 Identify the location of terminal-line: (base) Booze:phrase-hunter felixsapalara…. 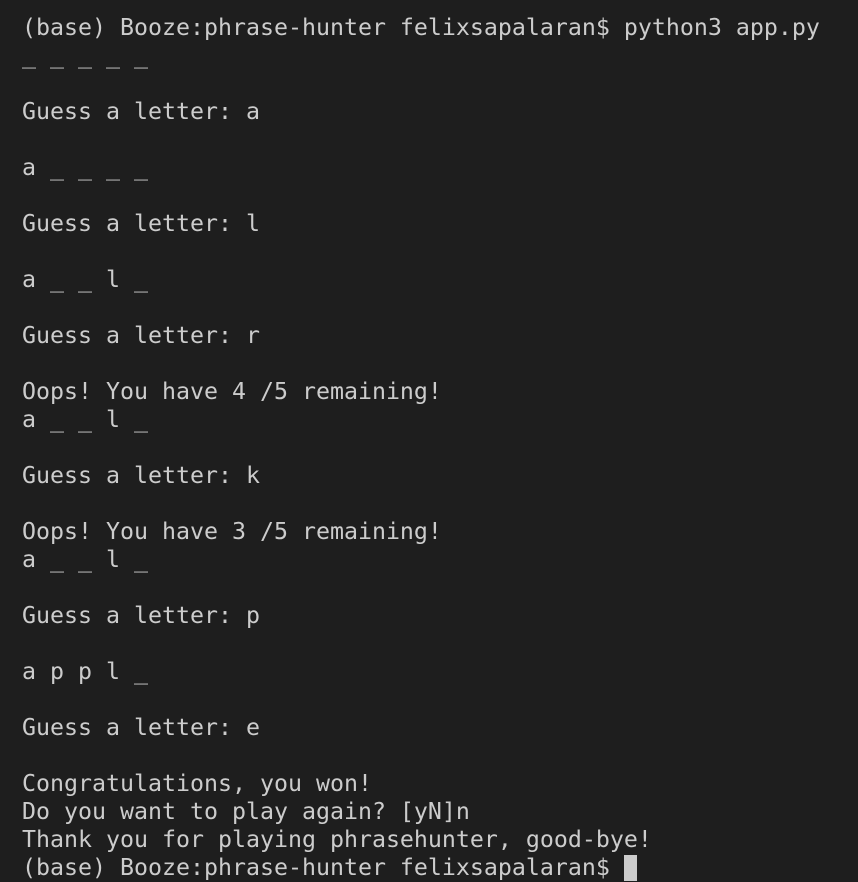
(421, 27).